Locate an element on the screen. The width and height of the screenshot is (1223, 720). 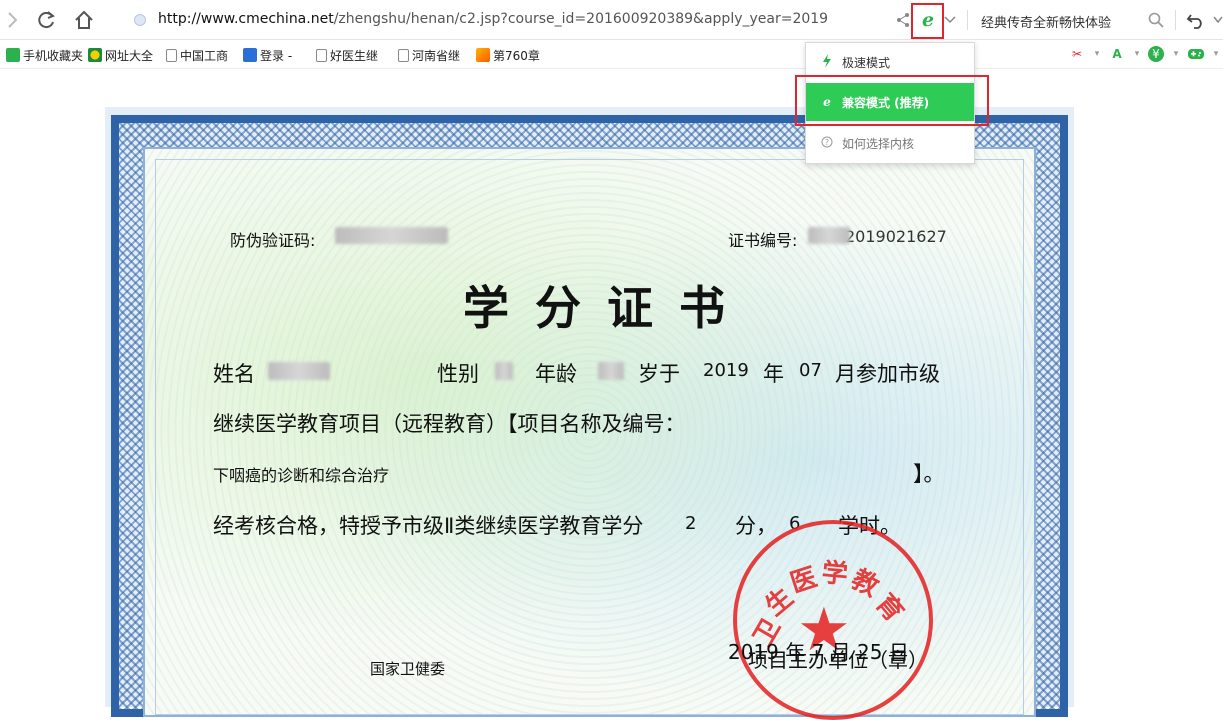
undo-icon is located at coordinates (1196, 20).